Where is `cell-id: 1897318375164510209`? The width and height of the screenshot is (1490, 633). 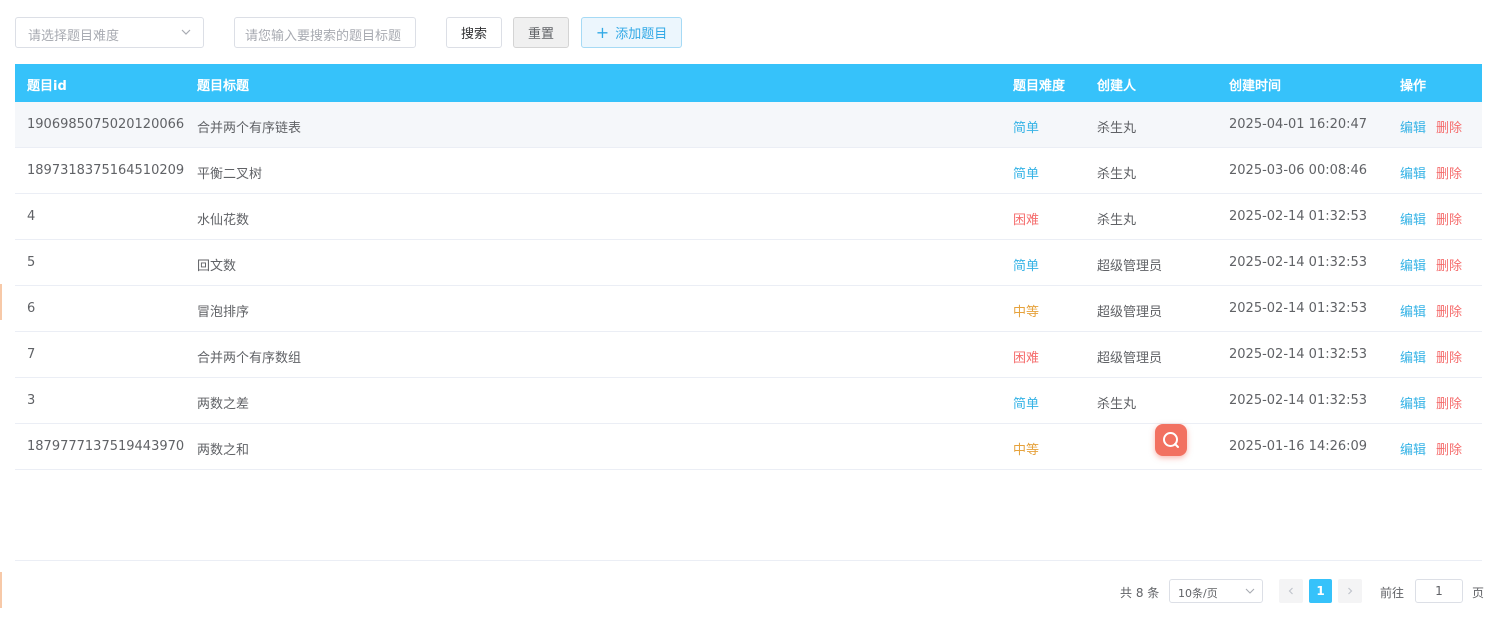
cell-id: 1897318375164510209 is located at coordinates (106, 170).